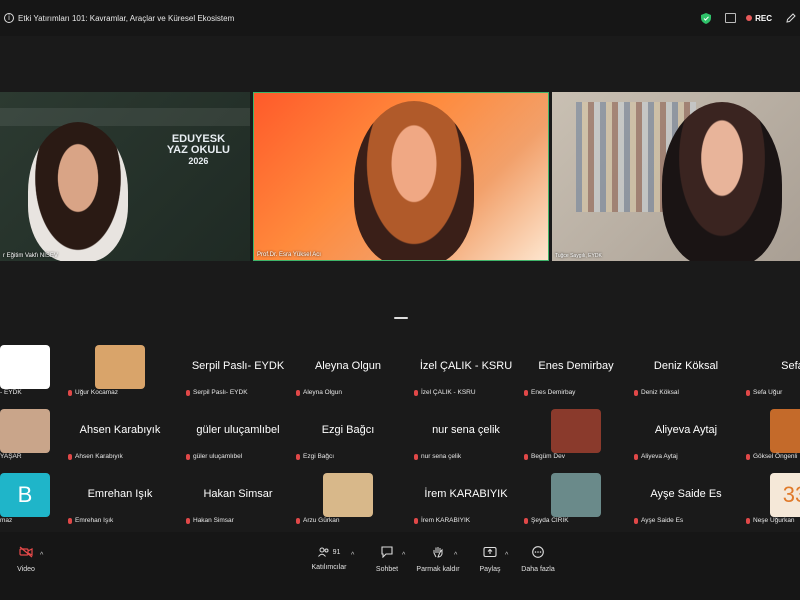 This screenshot has height=600, width=800. What do you see at coordinates (401, 318) in the screenshot?
I see `resize-handle` at bounding box center [401, 318].